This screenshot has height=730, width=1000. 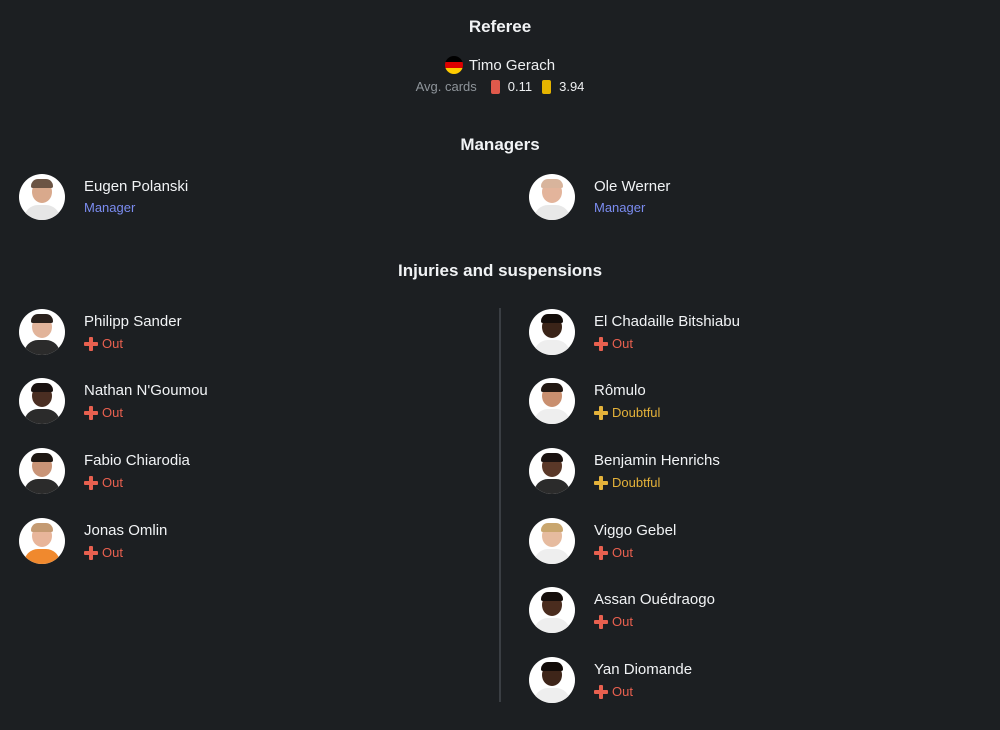 I want to click on injuries-section-title: Injuries and suspensions, so click(x=500, y=270).